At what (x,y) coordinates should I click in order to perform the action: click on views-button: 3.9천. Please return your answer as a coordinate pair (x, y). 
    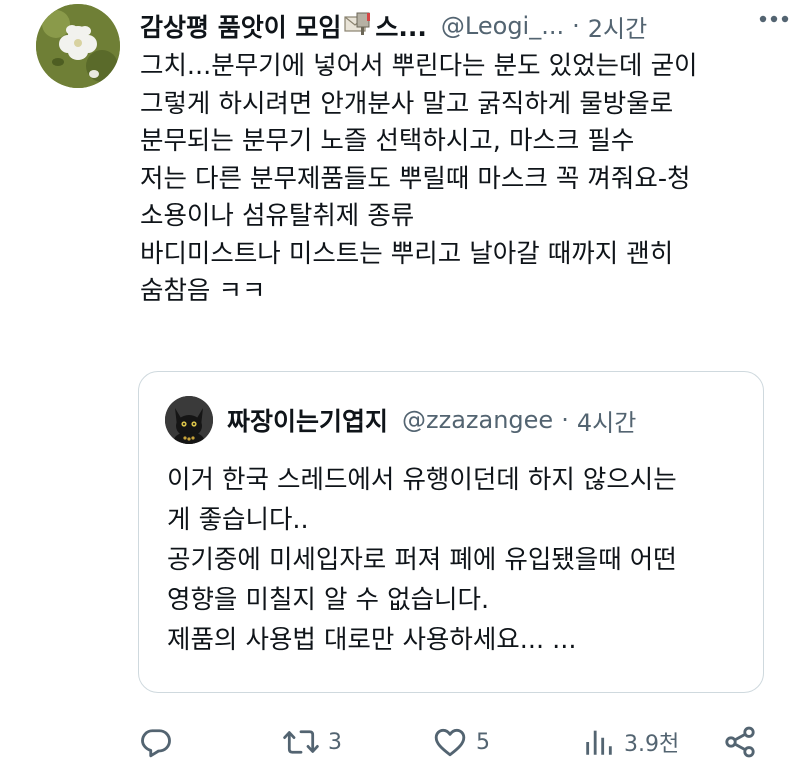
    Looking at the image, I should click on (630, 742).